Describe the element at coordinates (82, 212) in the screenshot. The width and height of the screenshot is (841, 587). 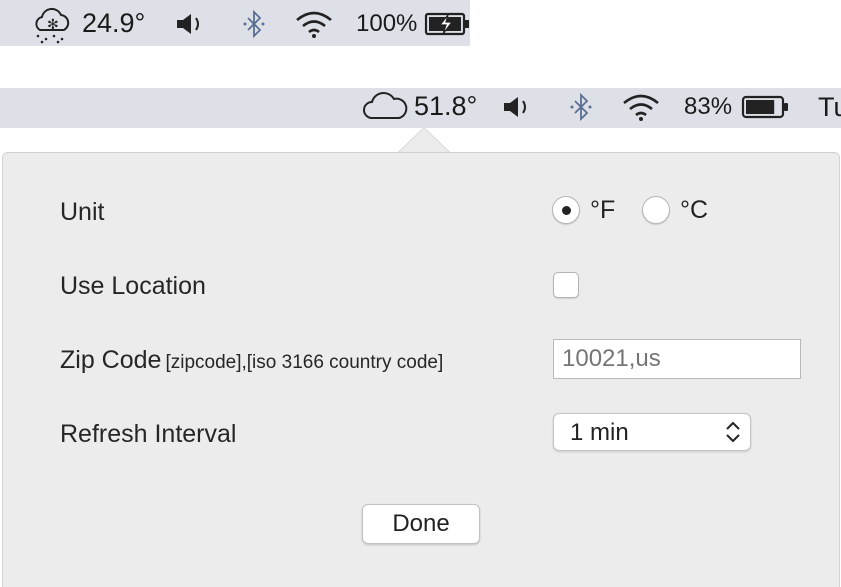
I see `unit-label: Unit` at that location.